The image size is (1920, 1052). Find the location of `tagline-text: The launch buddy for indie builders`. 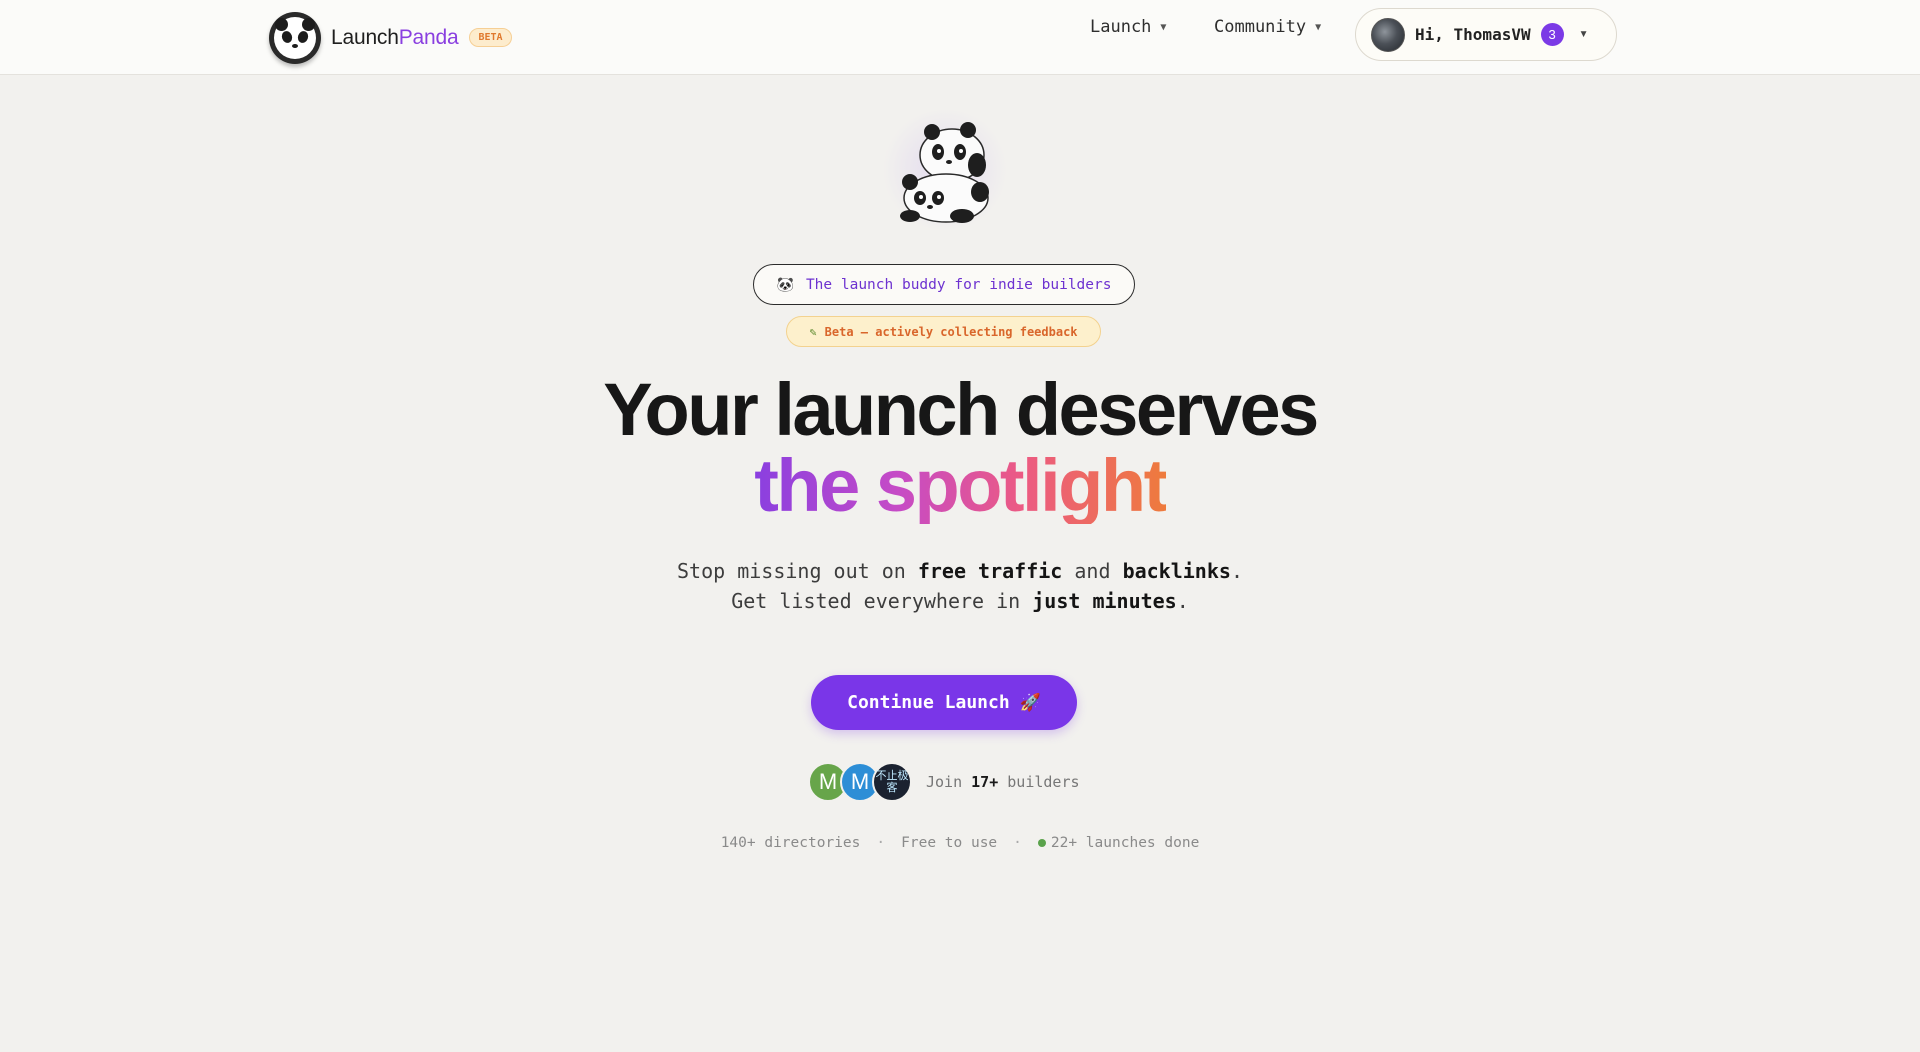

tagline-text: The launch buddy for indie builders is located at coordinates (958, 284).